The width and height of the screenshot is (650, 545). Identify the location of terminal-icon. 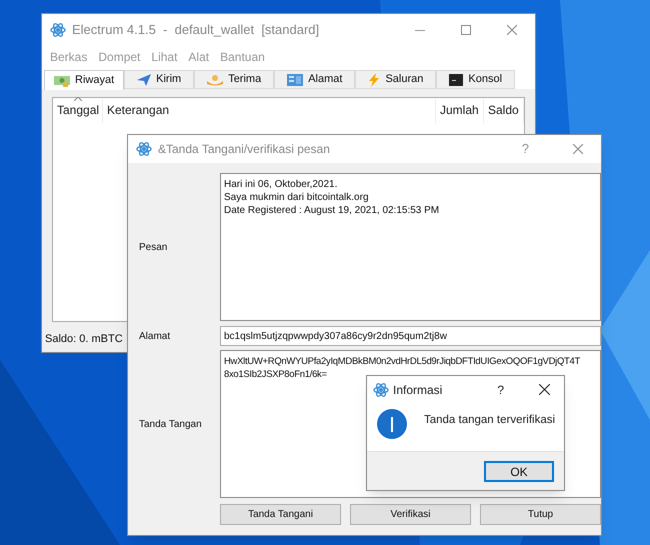
(456, 80).